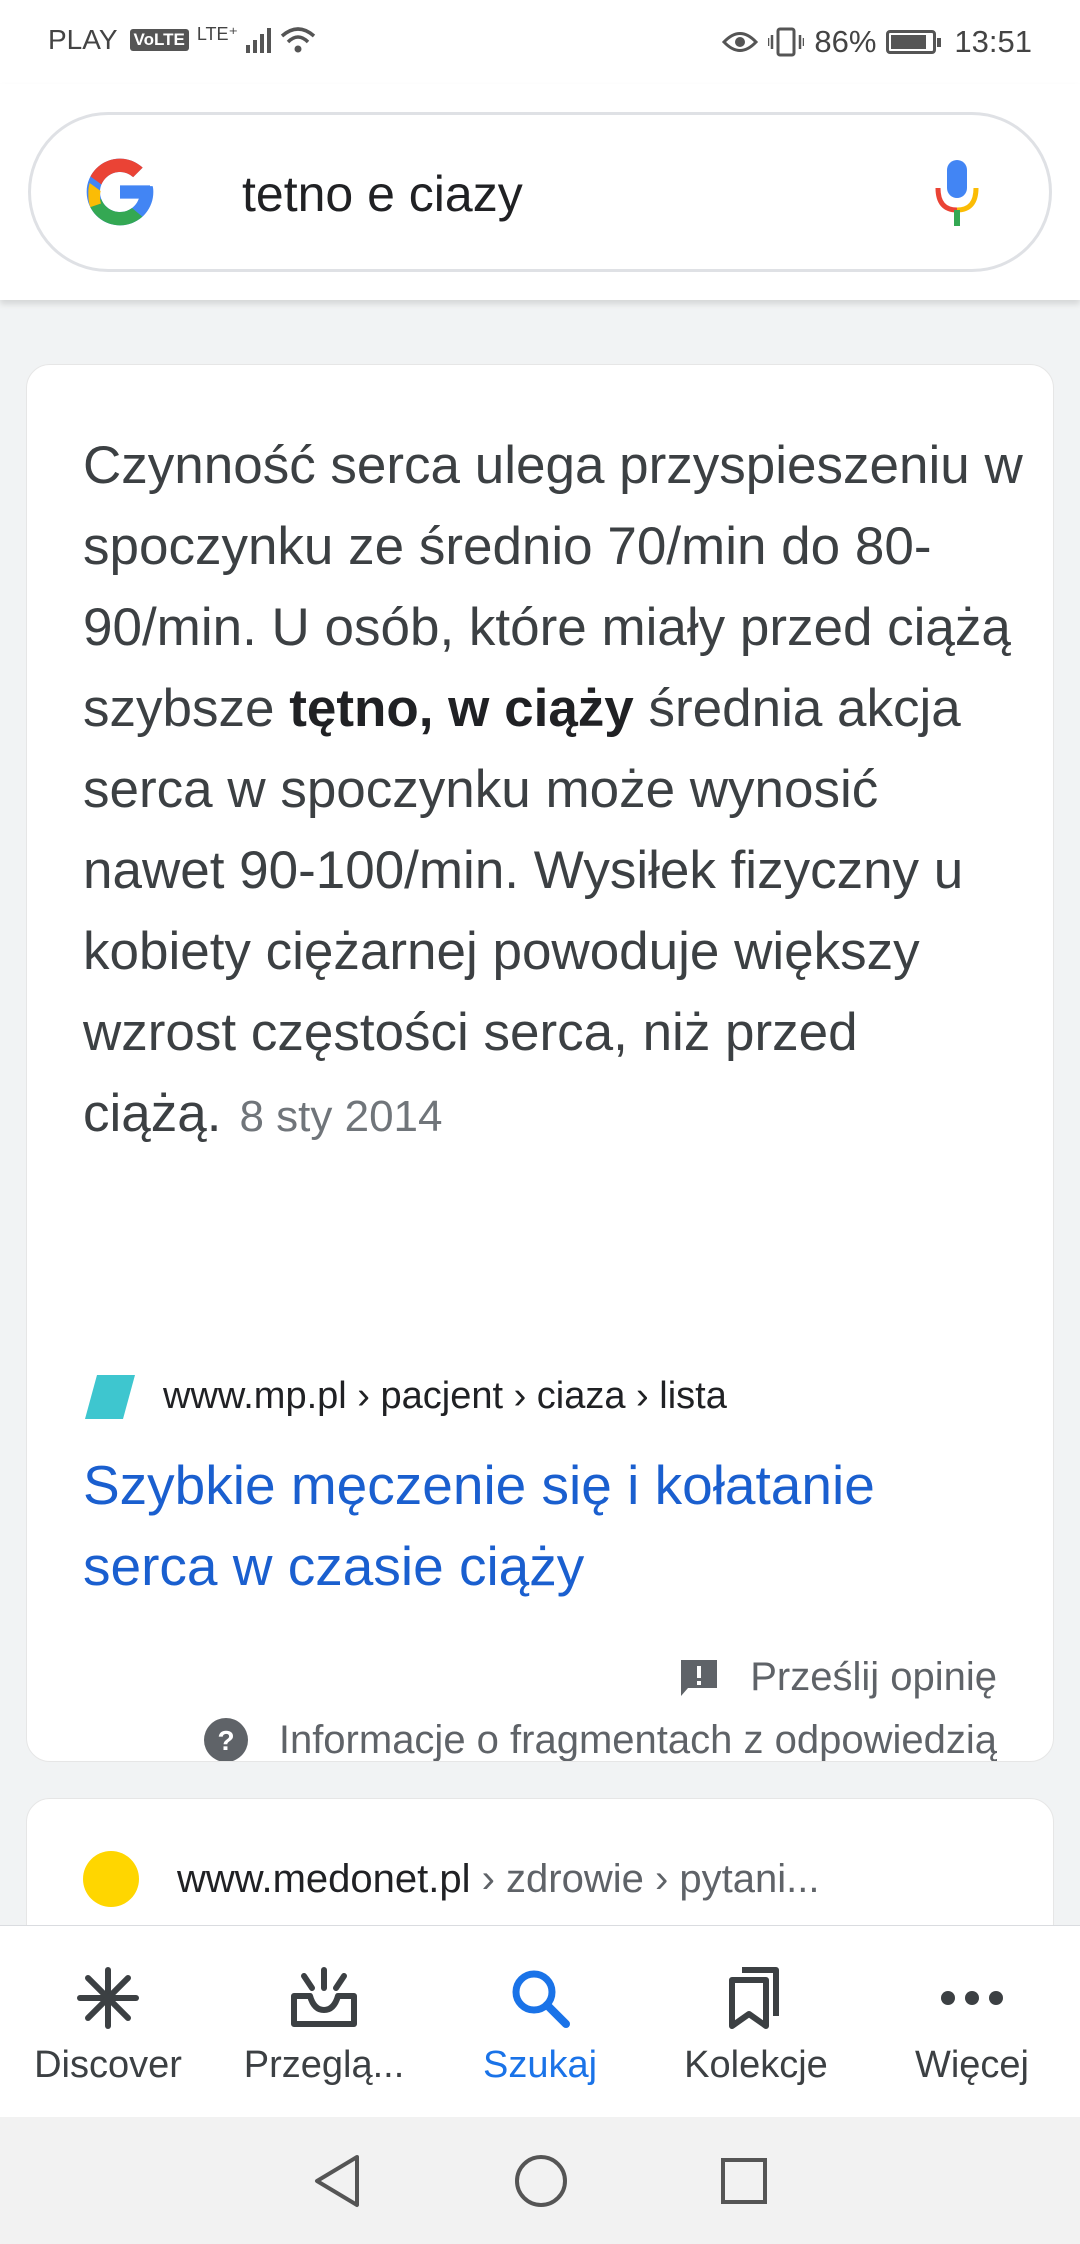  Describe the element at coordinates (324, 1998) in the screenshot. I see `inbox-icon` at that location.